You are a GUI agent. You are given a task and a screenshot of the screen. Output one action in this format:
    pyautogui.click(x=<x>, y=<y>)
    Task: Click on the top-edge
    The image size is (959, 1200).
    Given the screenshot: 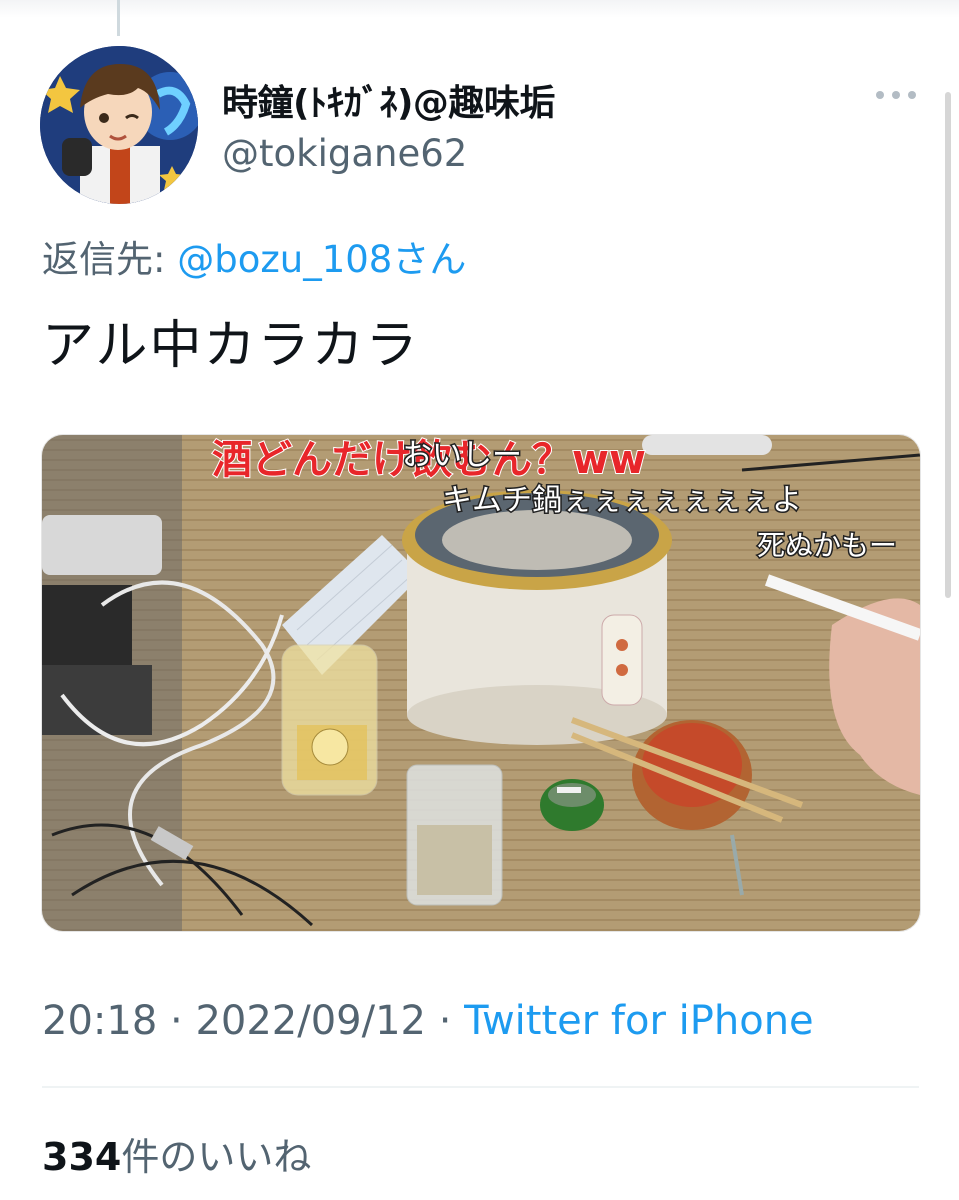 What is the action you would take?
    pyautogui.click(x=479, y=9)
    